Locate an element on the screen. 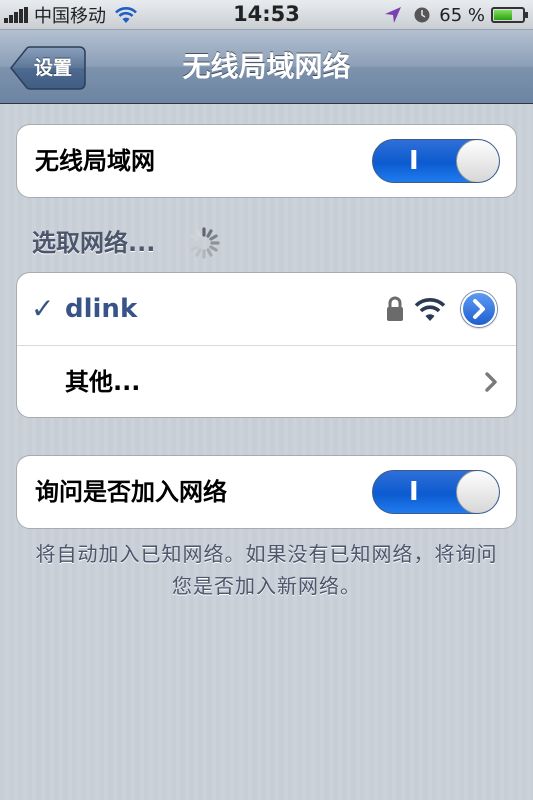 This screenshot has width=533, height=800. ask-to-join-label: 询问是否加入网络 is located at coordinates (131, 492).